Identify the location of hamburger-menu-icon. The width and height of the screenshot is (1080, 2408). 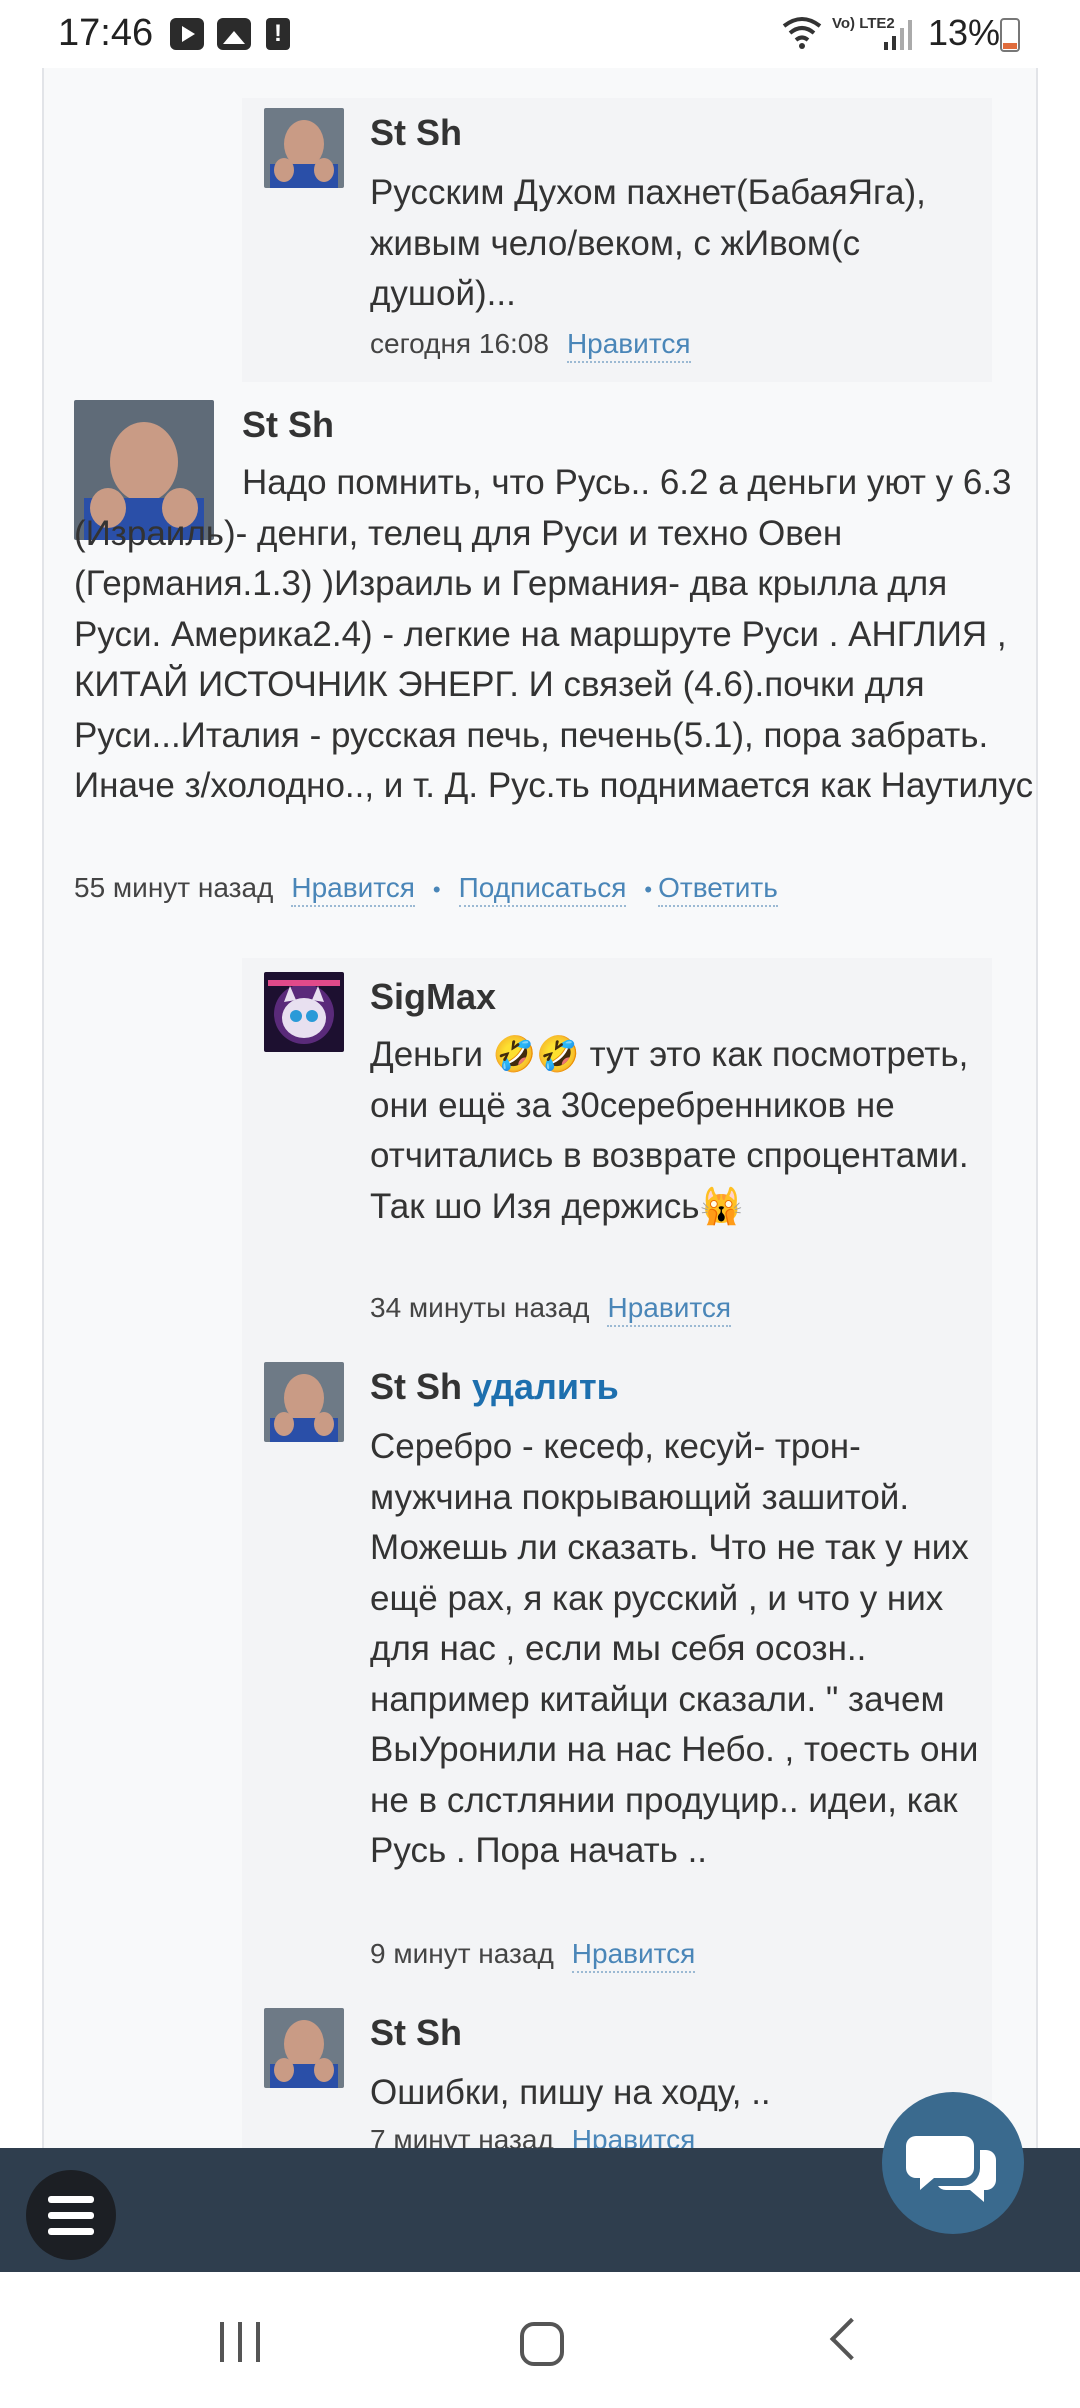
(71, 2215).